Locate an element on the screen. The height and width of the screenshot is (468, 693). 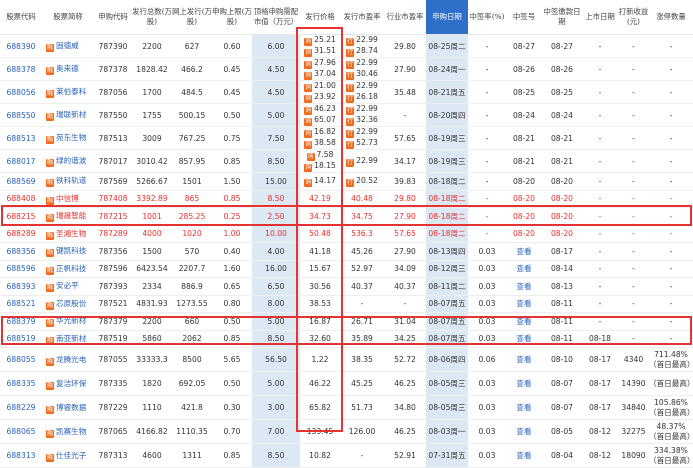
stock-code: 688289 is located at coordinates (21, 234).